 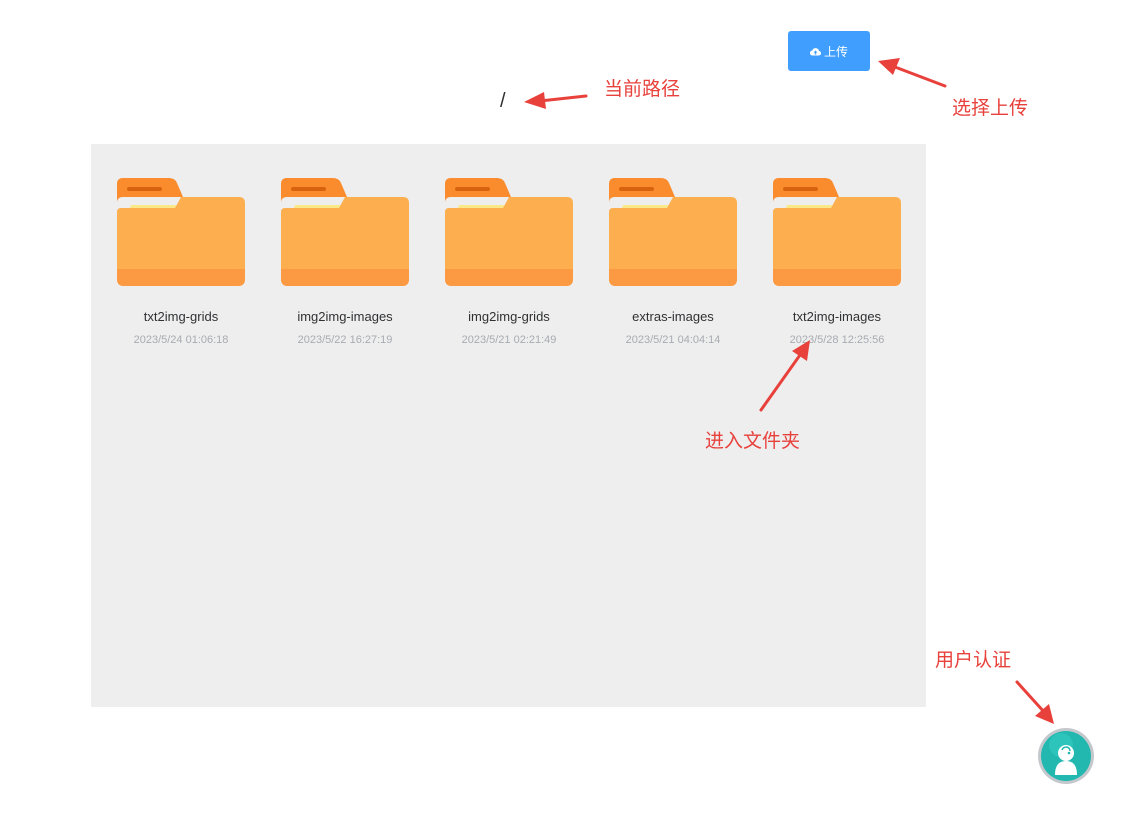 I want to click on folder-item: txt2img-images 2023/5/28 12:25:56, so click(x=837, y=263).